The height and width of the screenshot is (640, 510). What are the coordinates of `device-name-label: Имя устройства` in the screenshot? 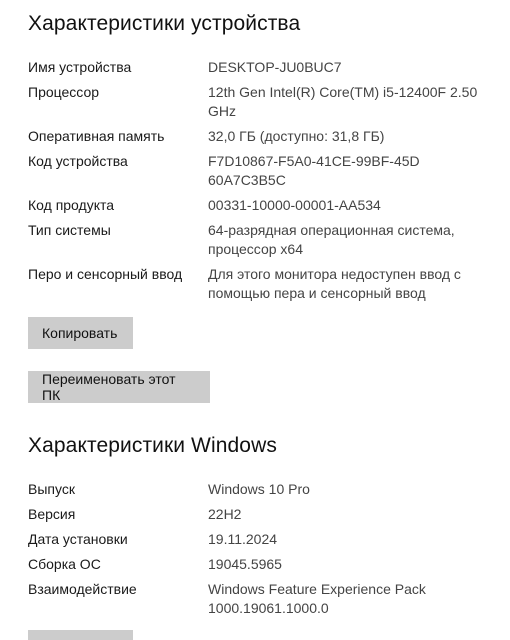 It's located at (80, 67).